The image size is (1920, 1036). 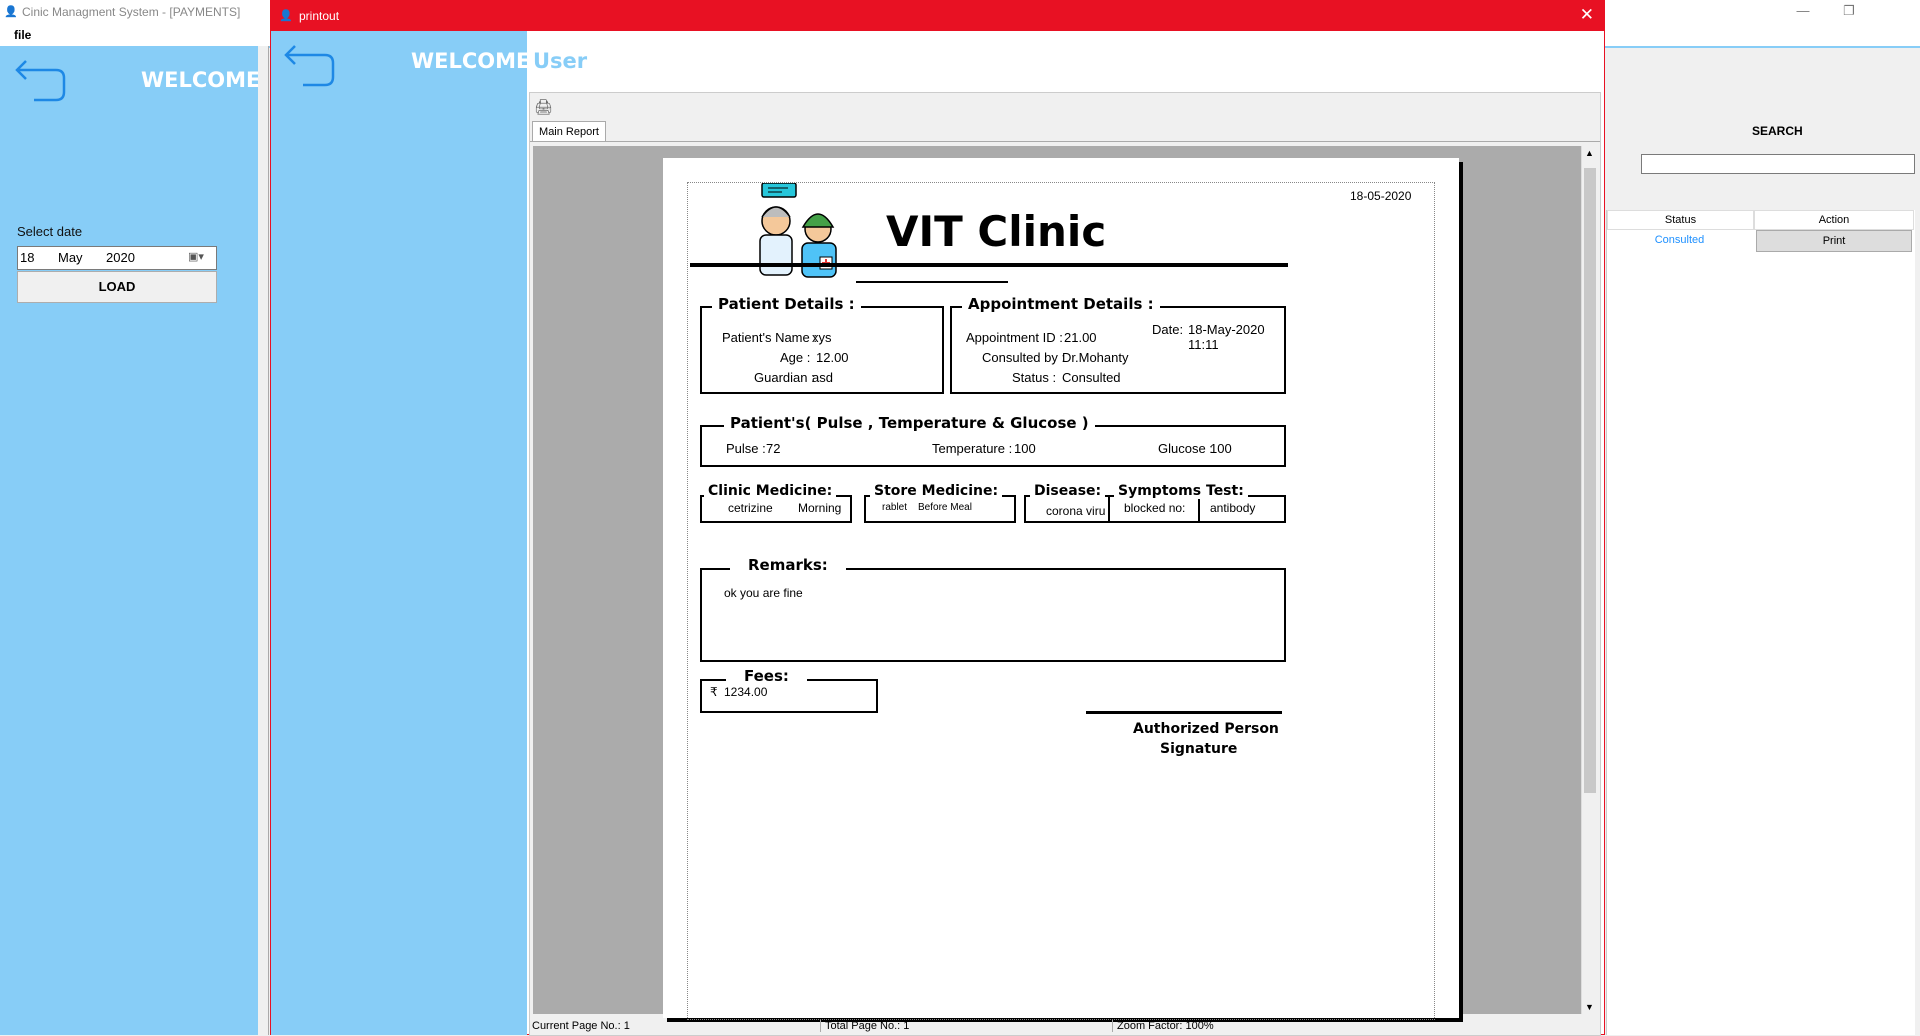 I want to click on store-medicine-name: rablet, so click(x=895, y=507).